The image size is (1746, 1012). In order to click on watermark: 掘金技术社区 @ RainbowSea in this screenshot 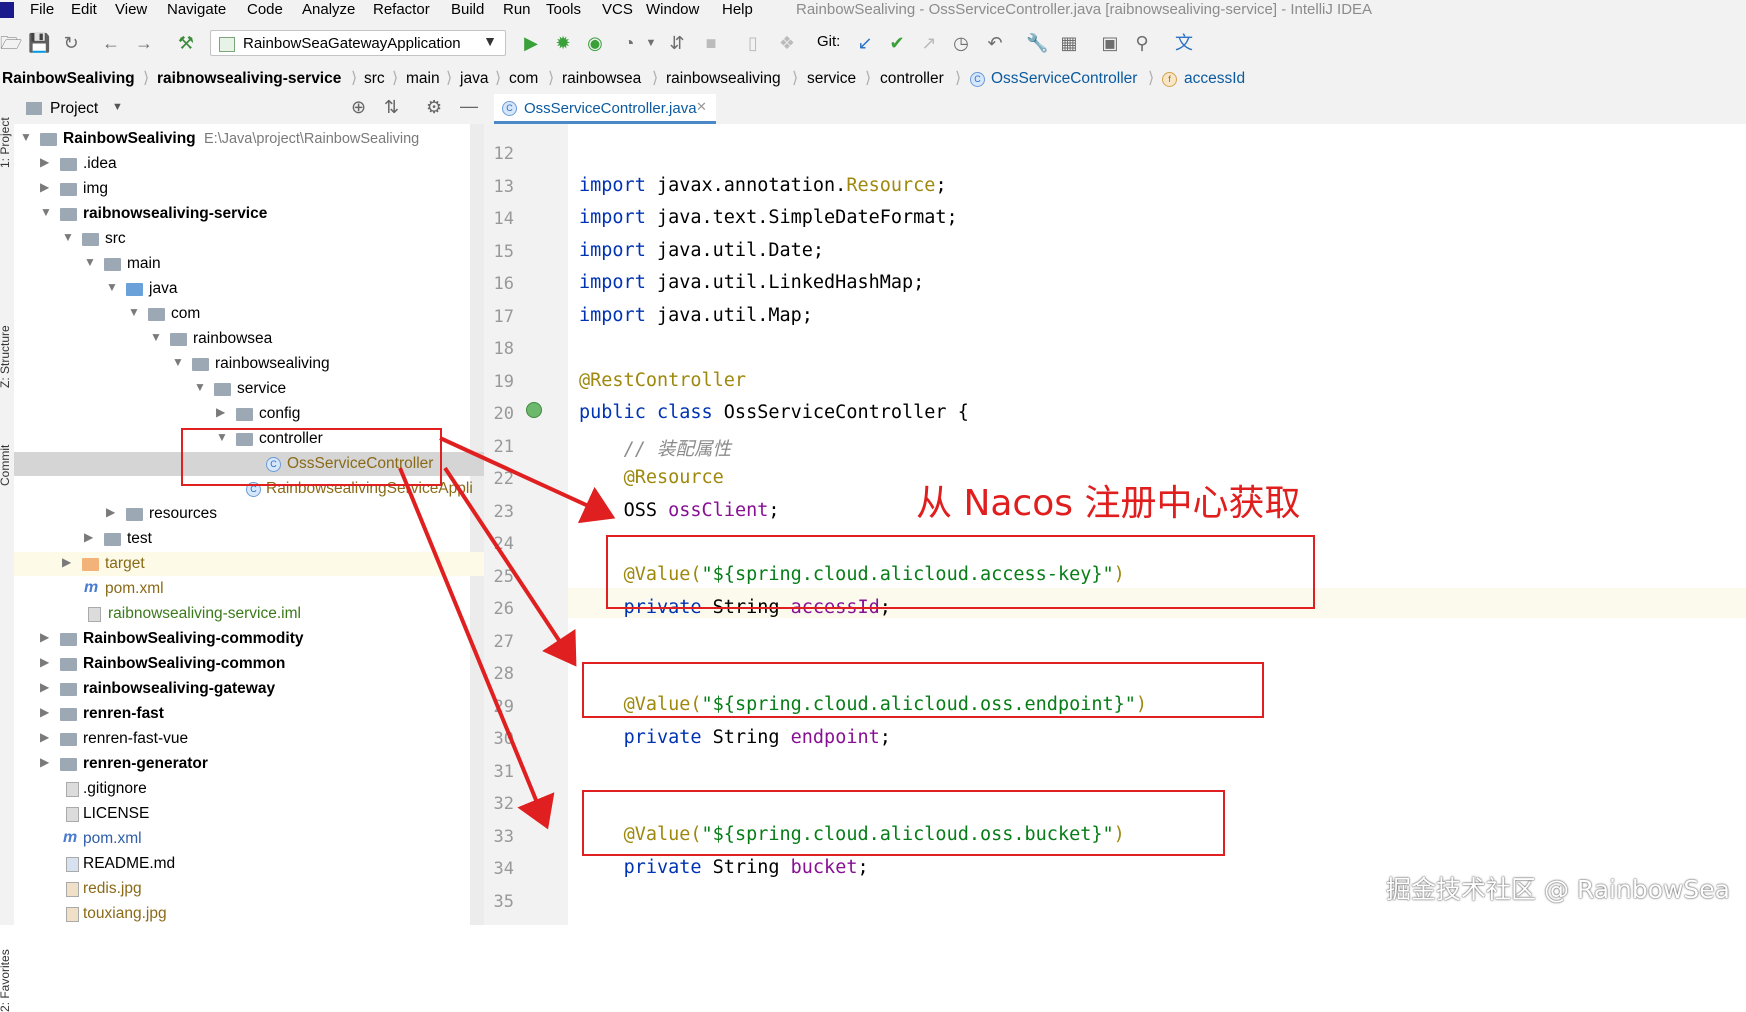, I will do `click(1558, 889)`.